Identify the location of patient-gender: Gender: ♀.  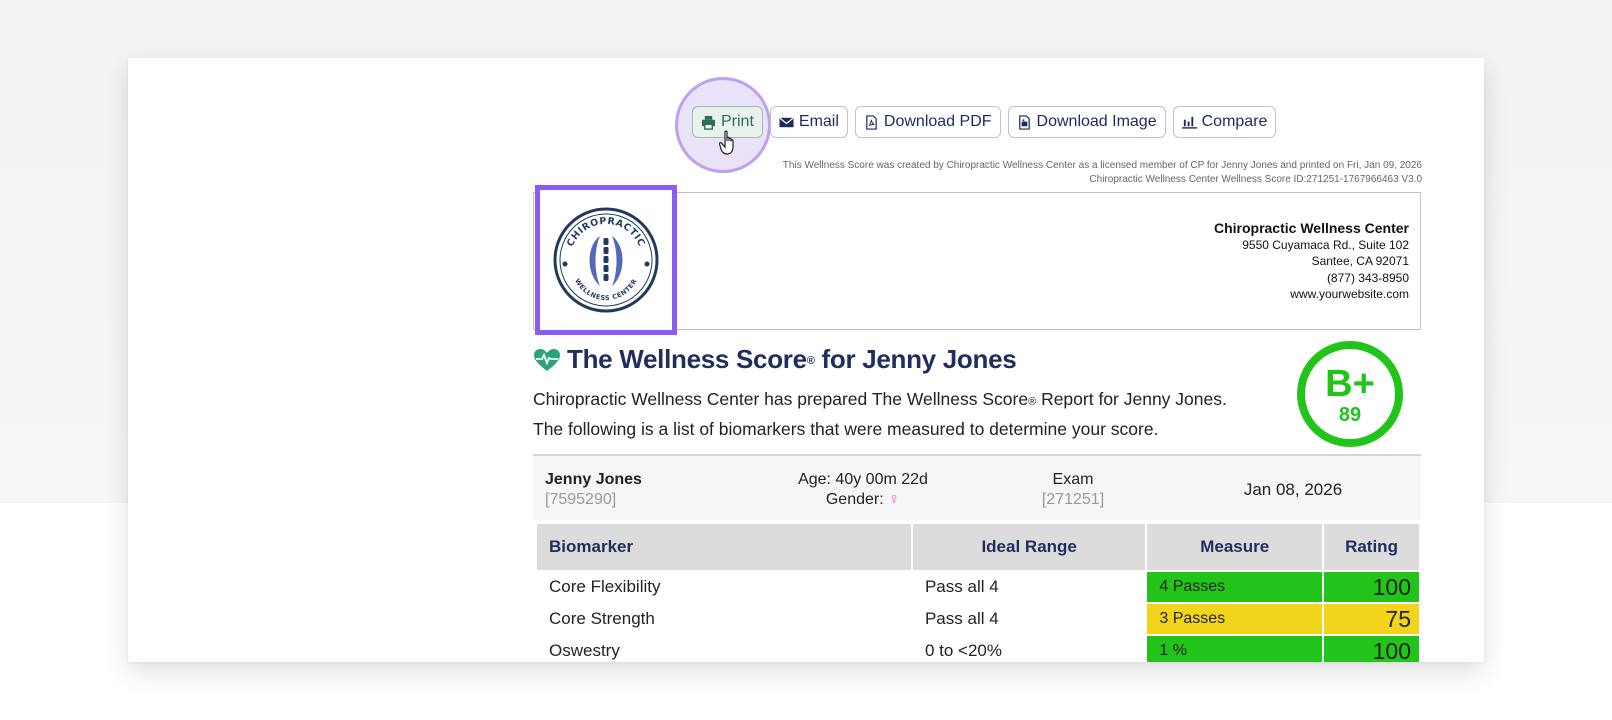
(863, 499).